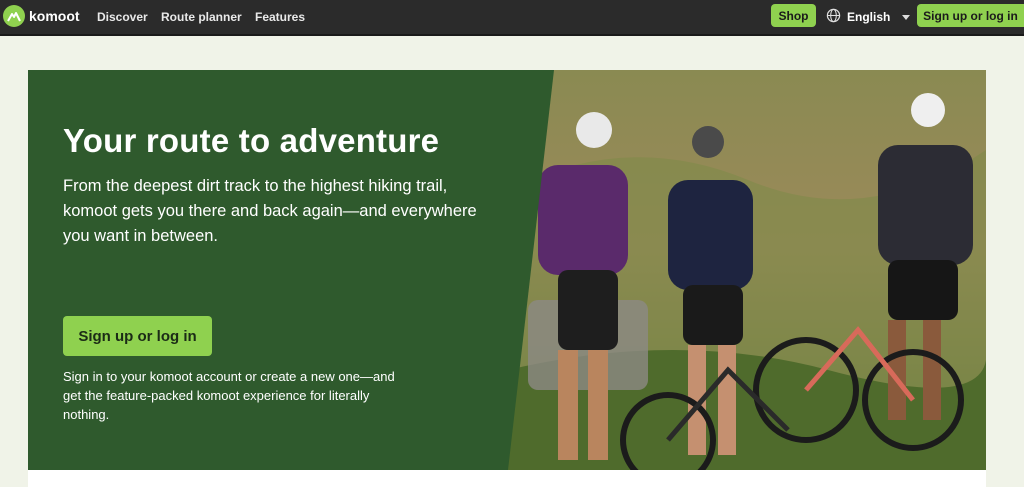 The height and width of the screenshot is (487, 1024). I want to click on language-selector: English, so click(868, 17).